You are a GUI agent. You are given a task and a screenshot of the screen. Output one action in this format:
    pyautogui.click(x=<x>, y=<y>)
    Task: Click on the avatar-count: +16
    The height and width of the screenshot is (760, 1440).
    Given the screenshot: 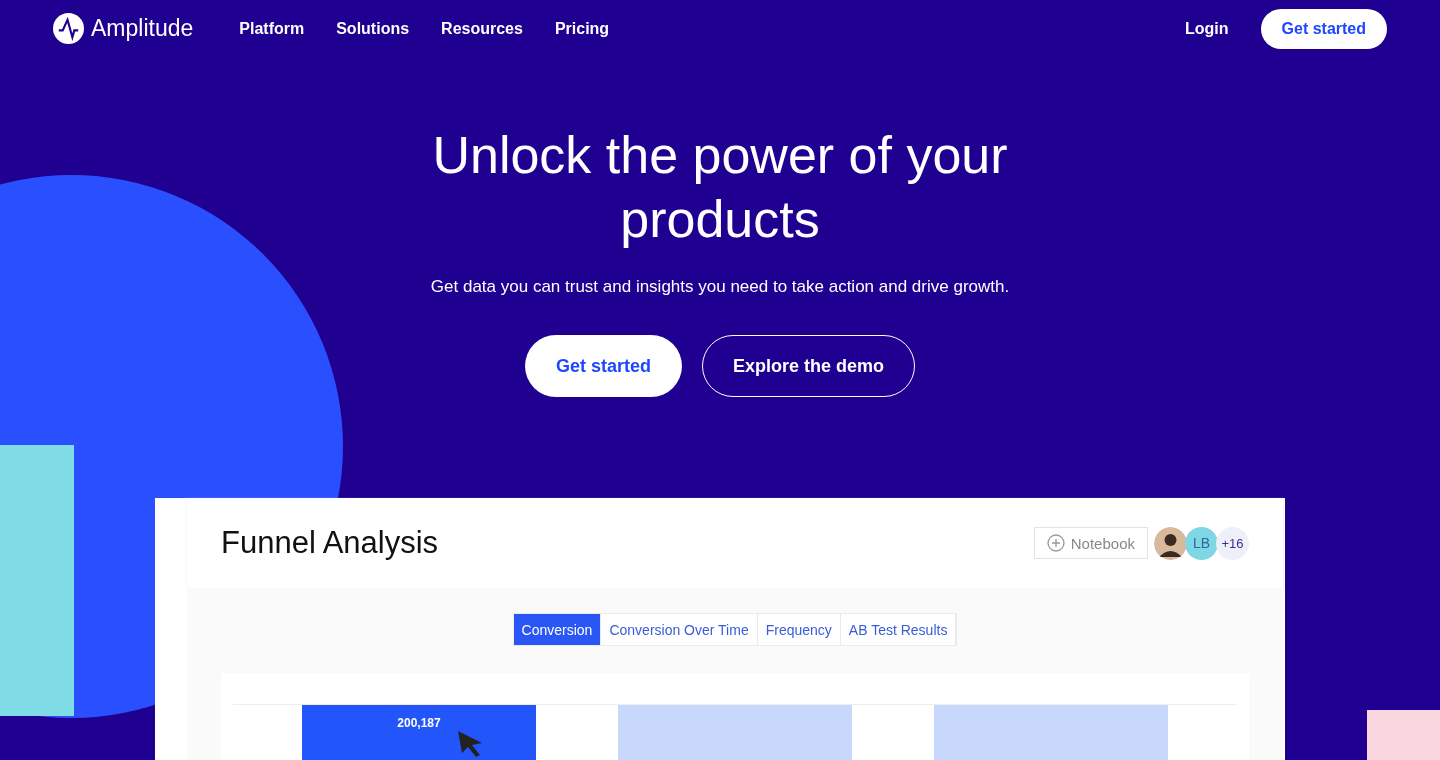 What is the action you would take?
    pyautogui.click(x=1232, y=543)
    